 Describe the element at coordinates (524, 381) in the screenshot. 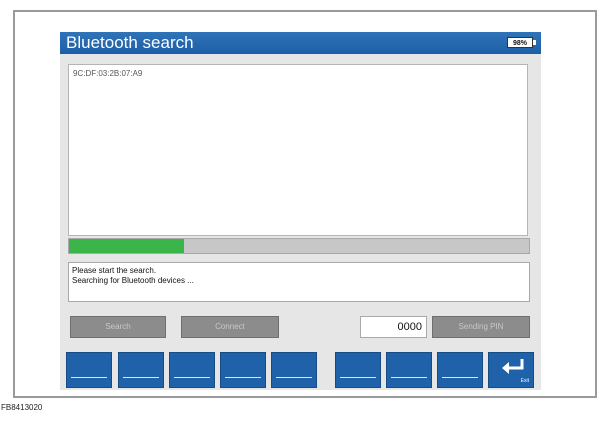

I see `exit-label: Exit` at that location.